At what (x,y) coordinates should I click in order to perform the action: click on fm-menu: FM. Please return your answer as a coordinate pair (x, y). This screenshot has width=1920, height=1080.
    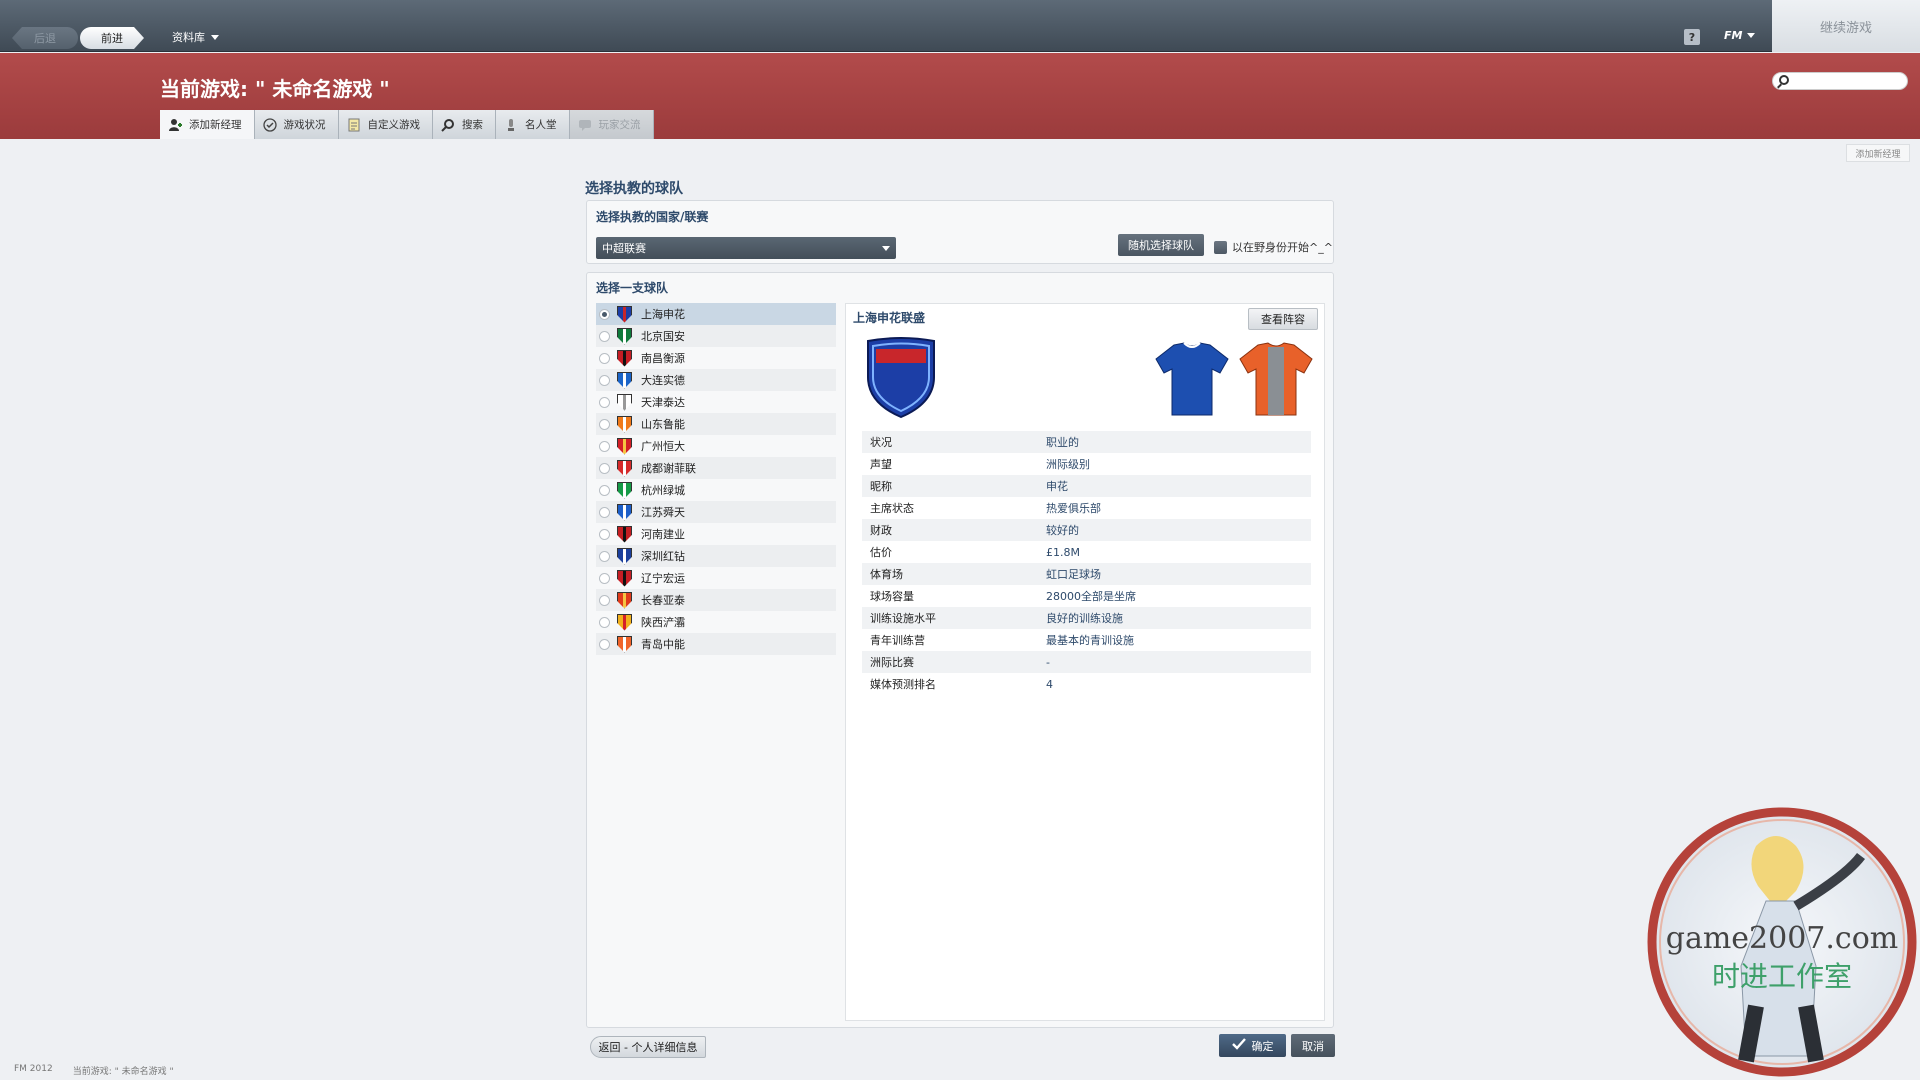
    Looking at the image, I should click on (1740, 35).